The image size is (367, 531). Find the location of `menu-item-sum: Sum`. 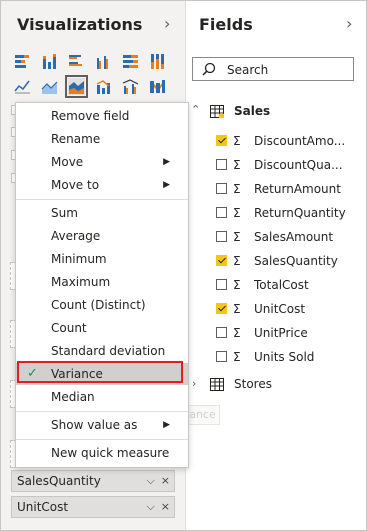

menu-item-sum: Sum is located at coordinates (102, 213).